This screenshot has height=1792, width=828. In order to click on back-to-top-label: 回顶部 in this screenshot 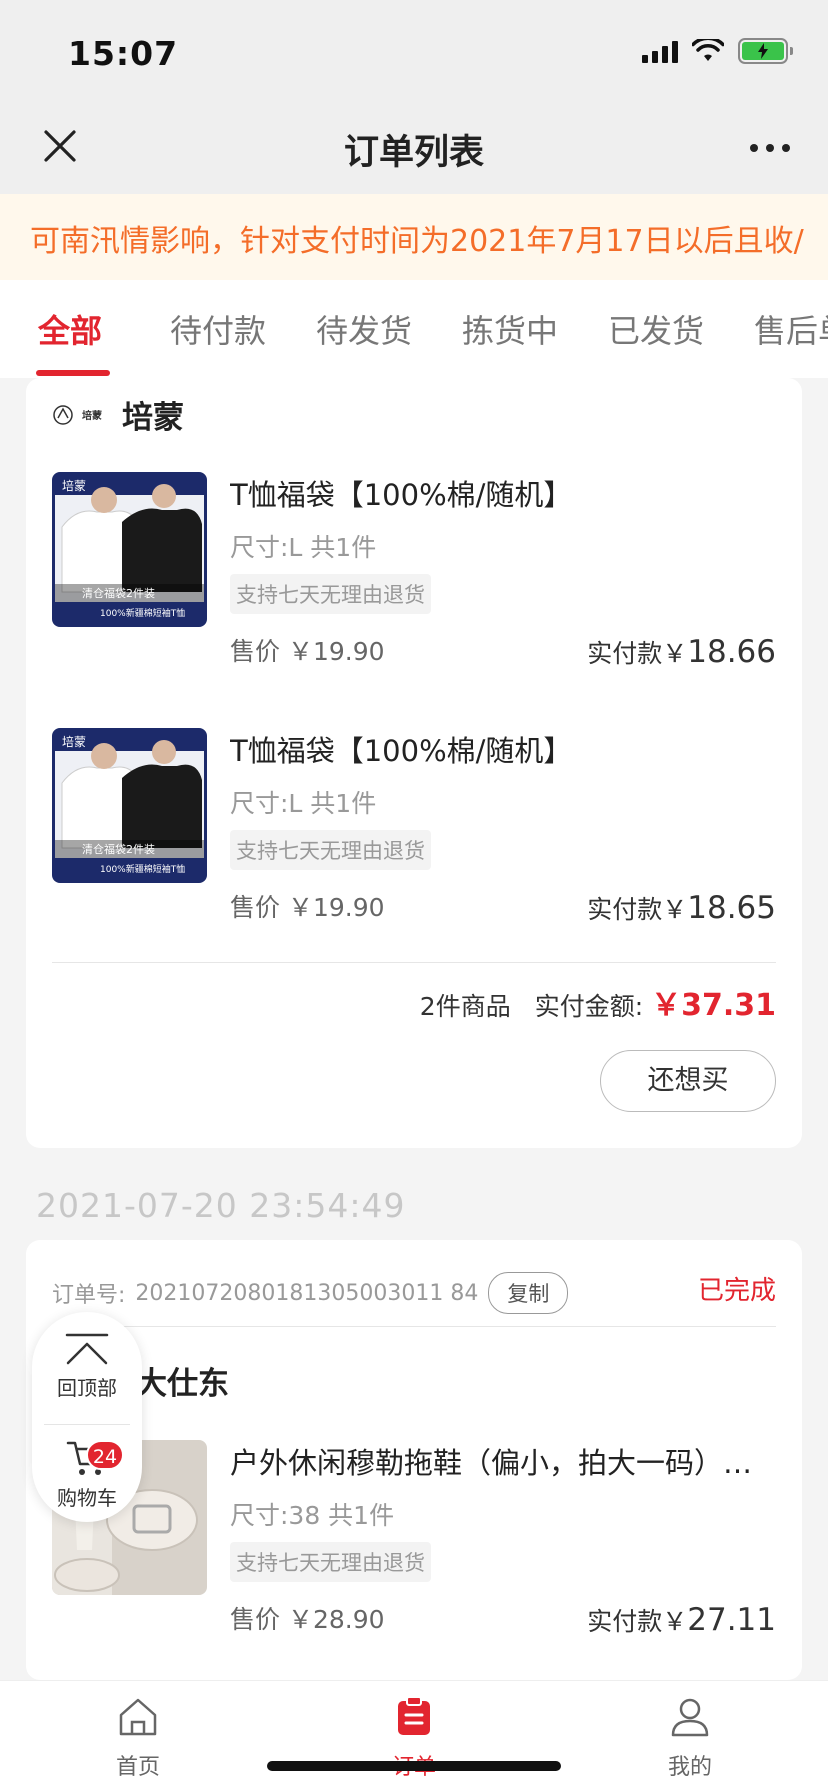, I will do `click(87, 1388)`.